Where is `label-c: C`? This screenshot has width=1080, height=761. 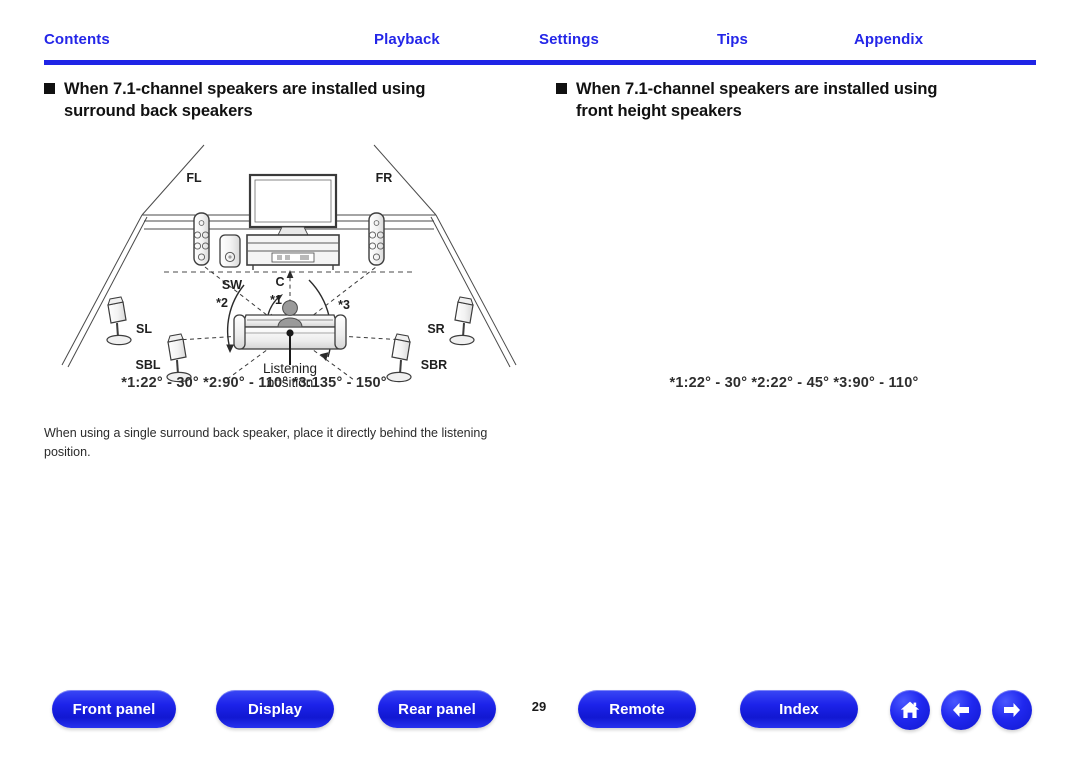 label-c: C is located at coordinates (279, 282).